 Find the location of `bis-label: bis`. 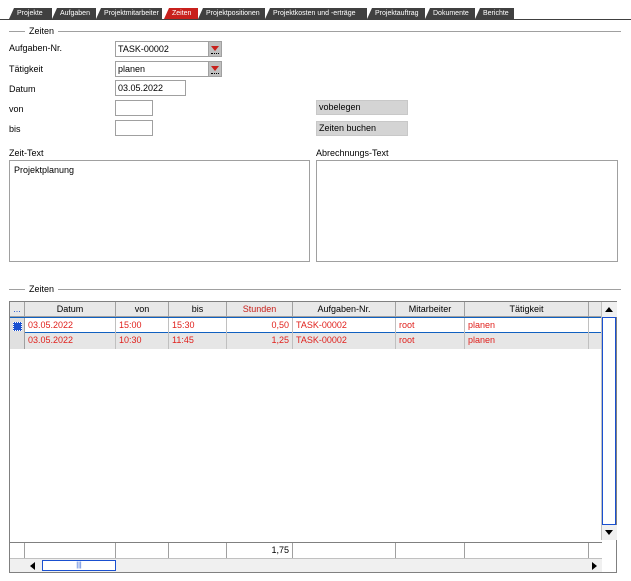

bis-label: bis is located at coordinates (15, 129).